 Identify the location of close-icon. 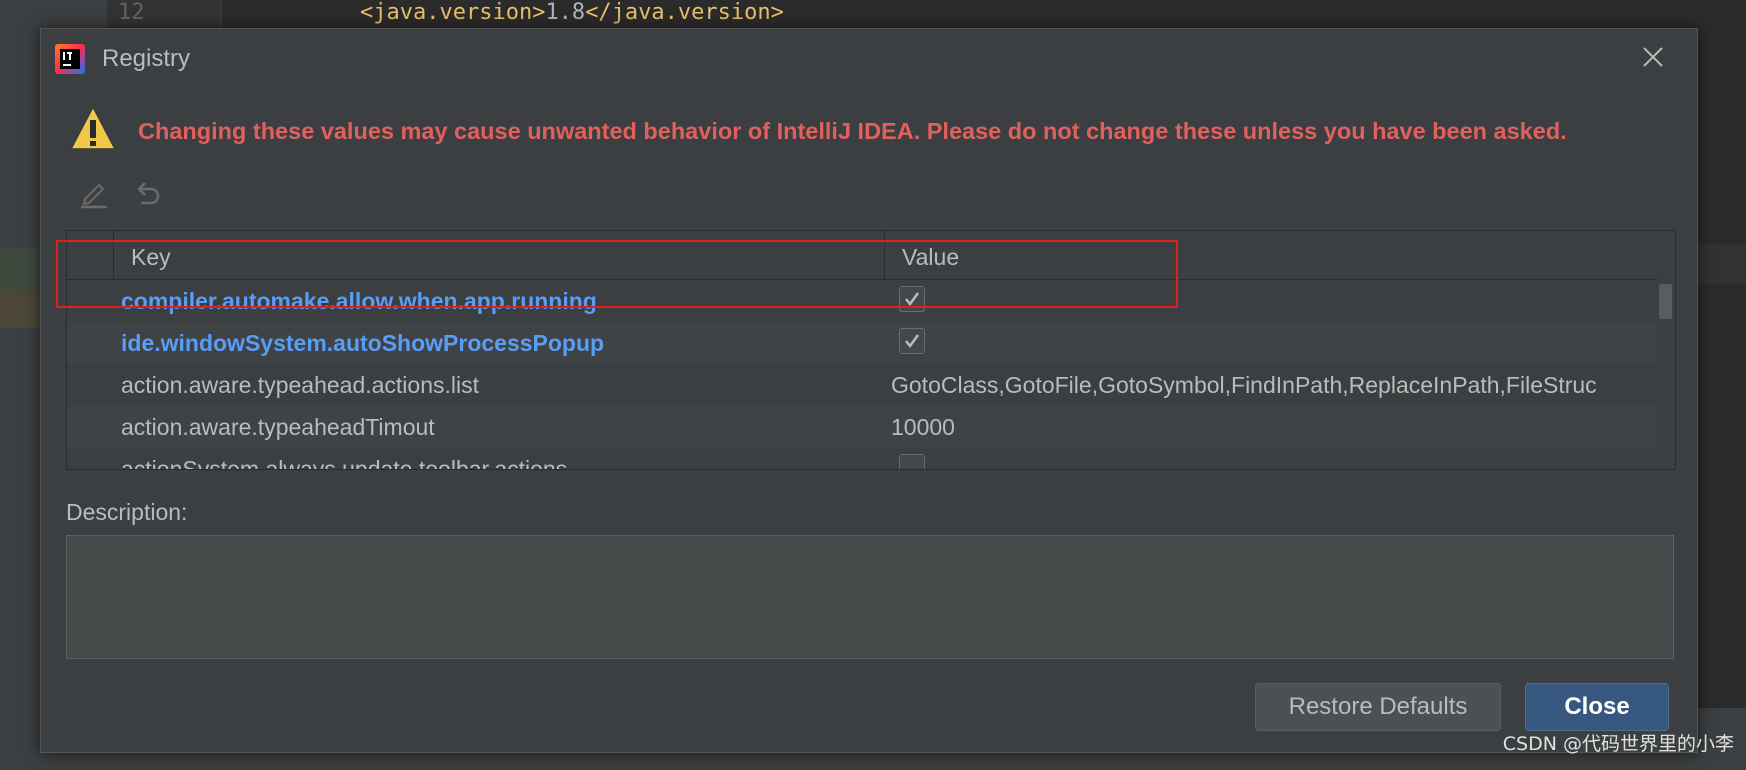
(1653, 57).